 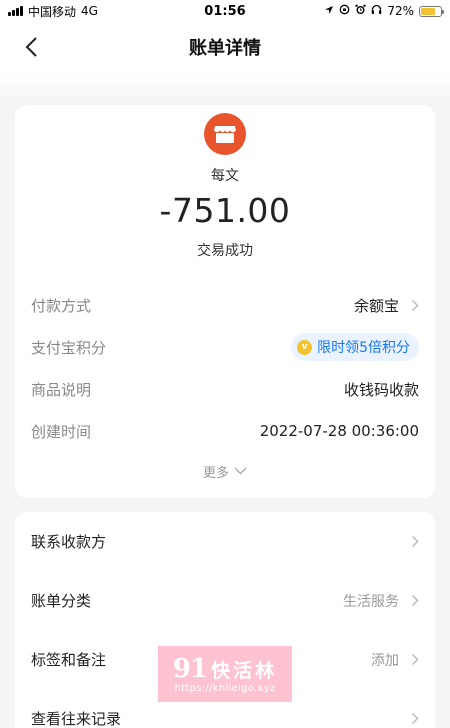 I want to click on transaction-history-right, so click(x=409, y=718).